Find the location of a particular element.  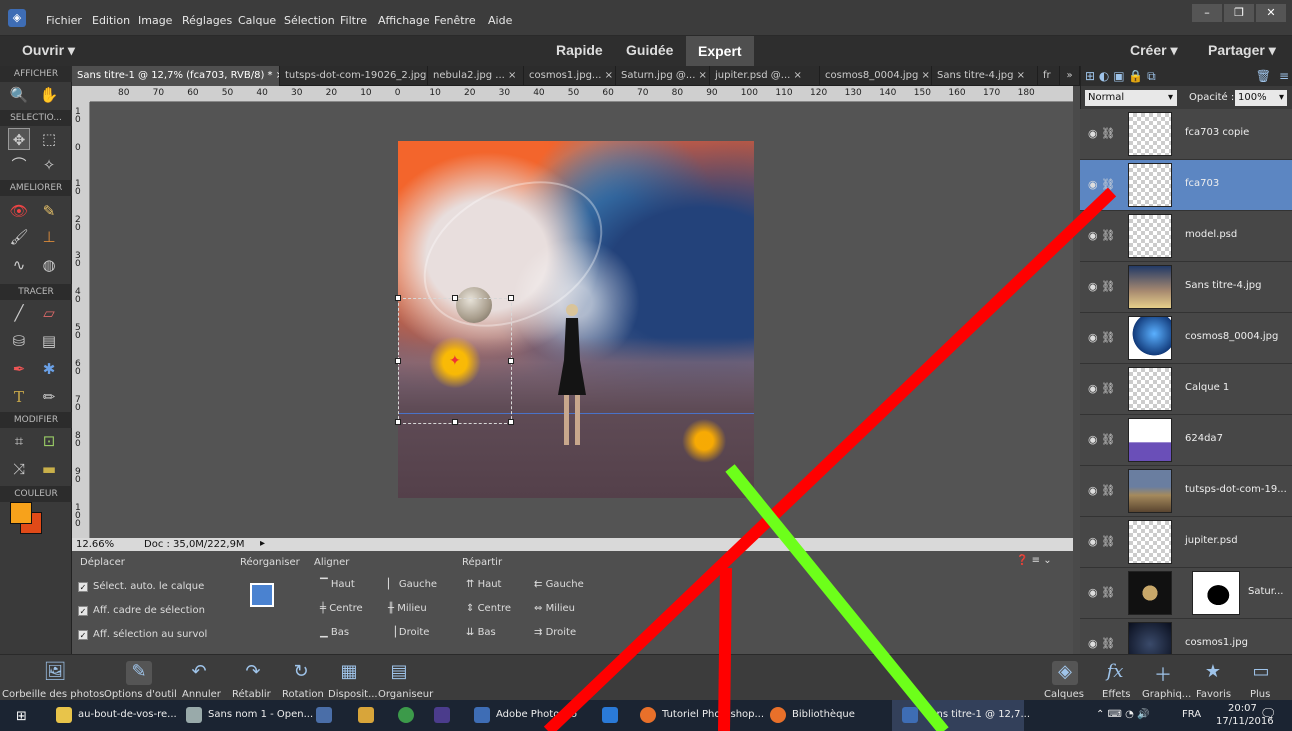

layer-row: ◉ ⛓ Calque 1 is located at coordinates (1186, 389).